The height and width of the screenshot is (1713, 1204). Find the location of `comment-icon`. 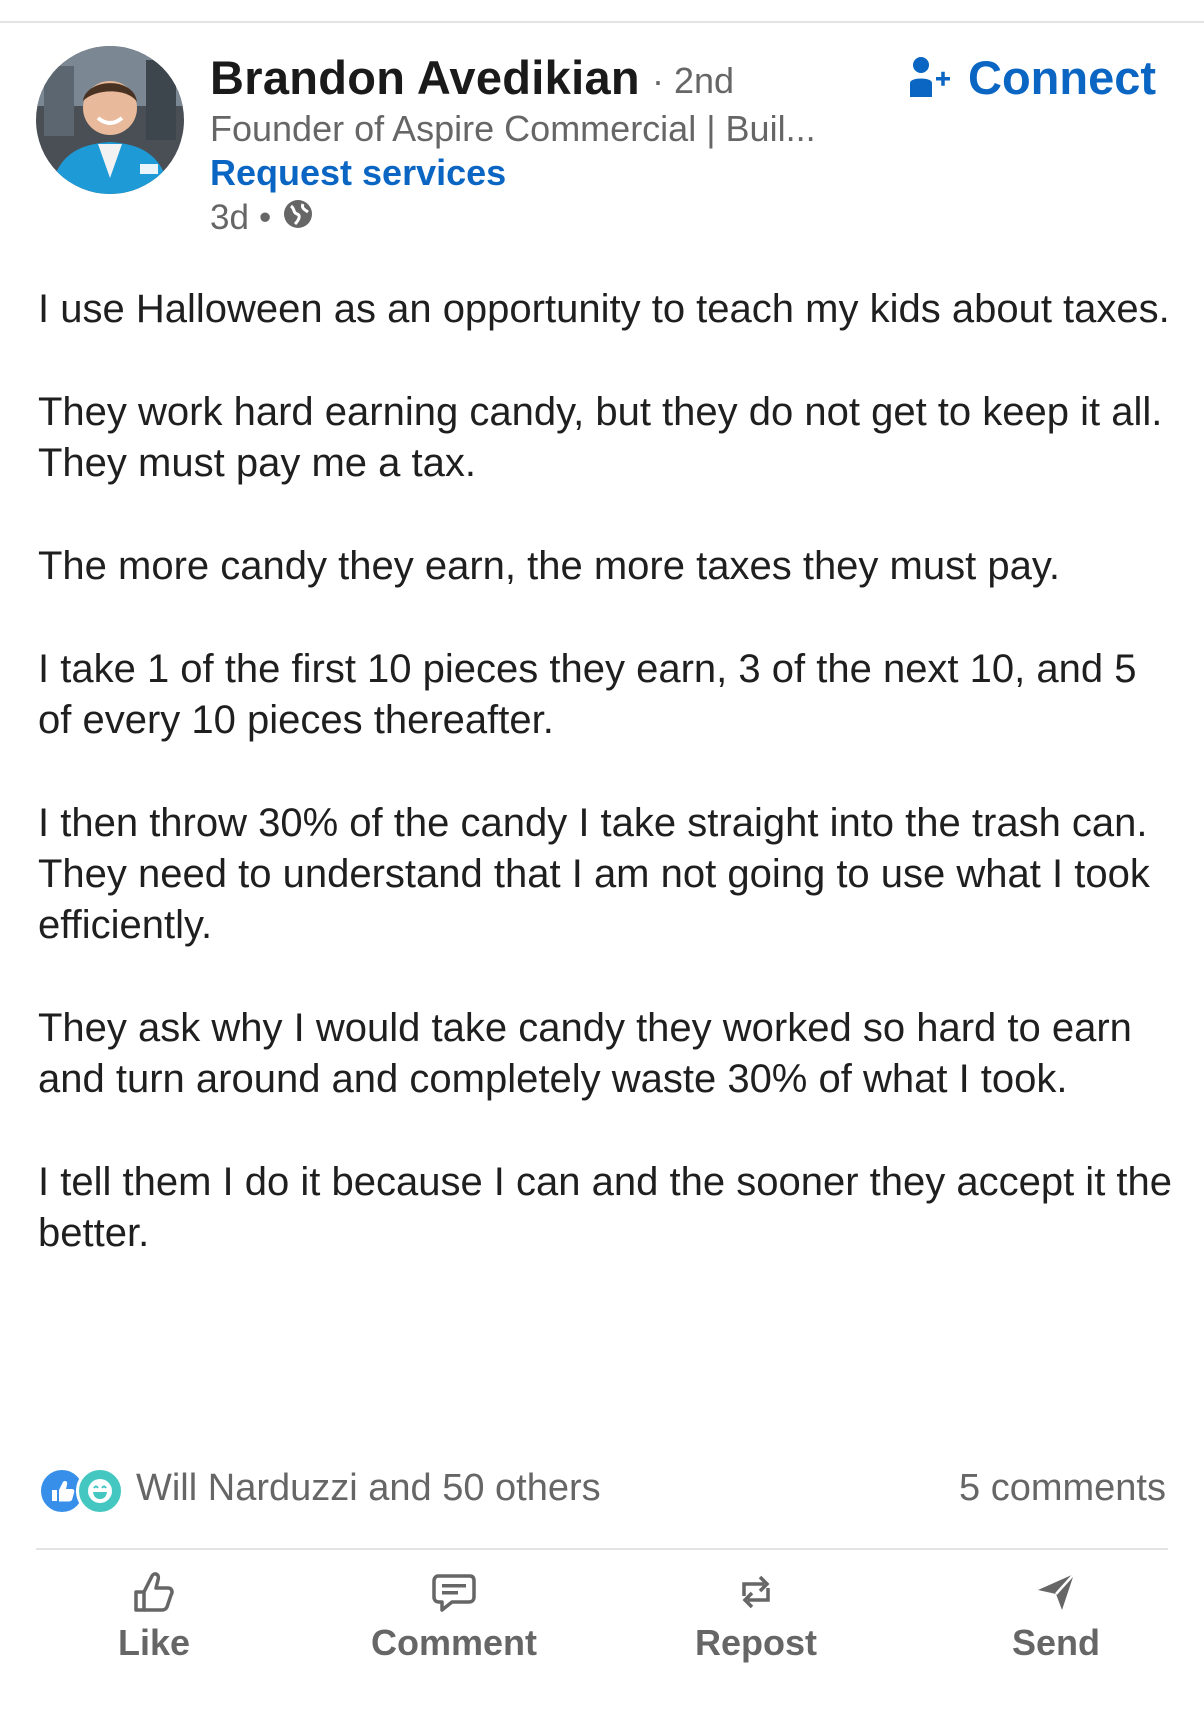

comment-icon is located at coordinates (454, 1592).